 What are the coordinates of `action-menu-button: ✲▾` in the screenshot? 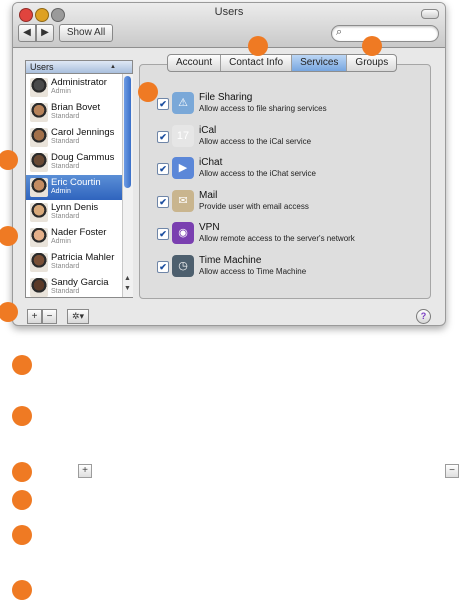 It's located at (78, 316).